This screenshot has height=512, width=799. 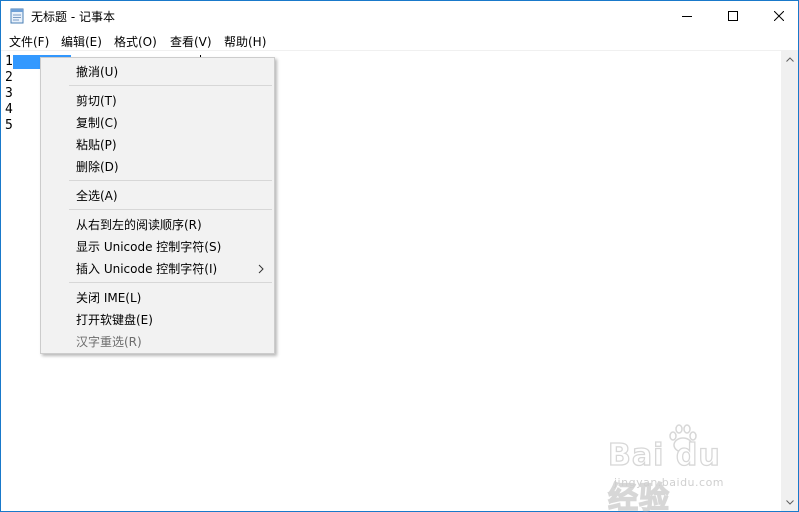 I want to click on menu-help: 帮助(H), so click(x=245, y=41).